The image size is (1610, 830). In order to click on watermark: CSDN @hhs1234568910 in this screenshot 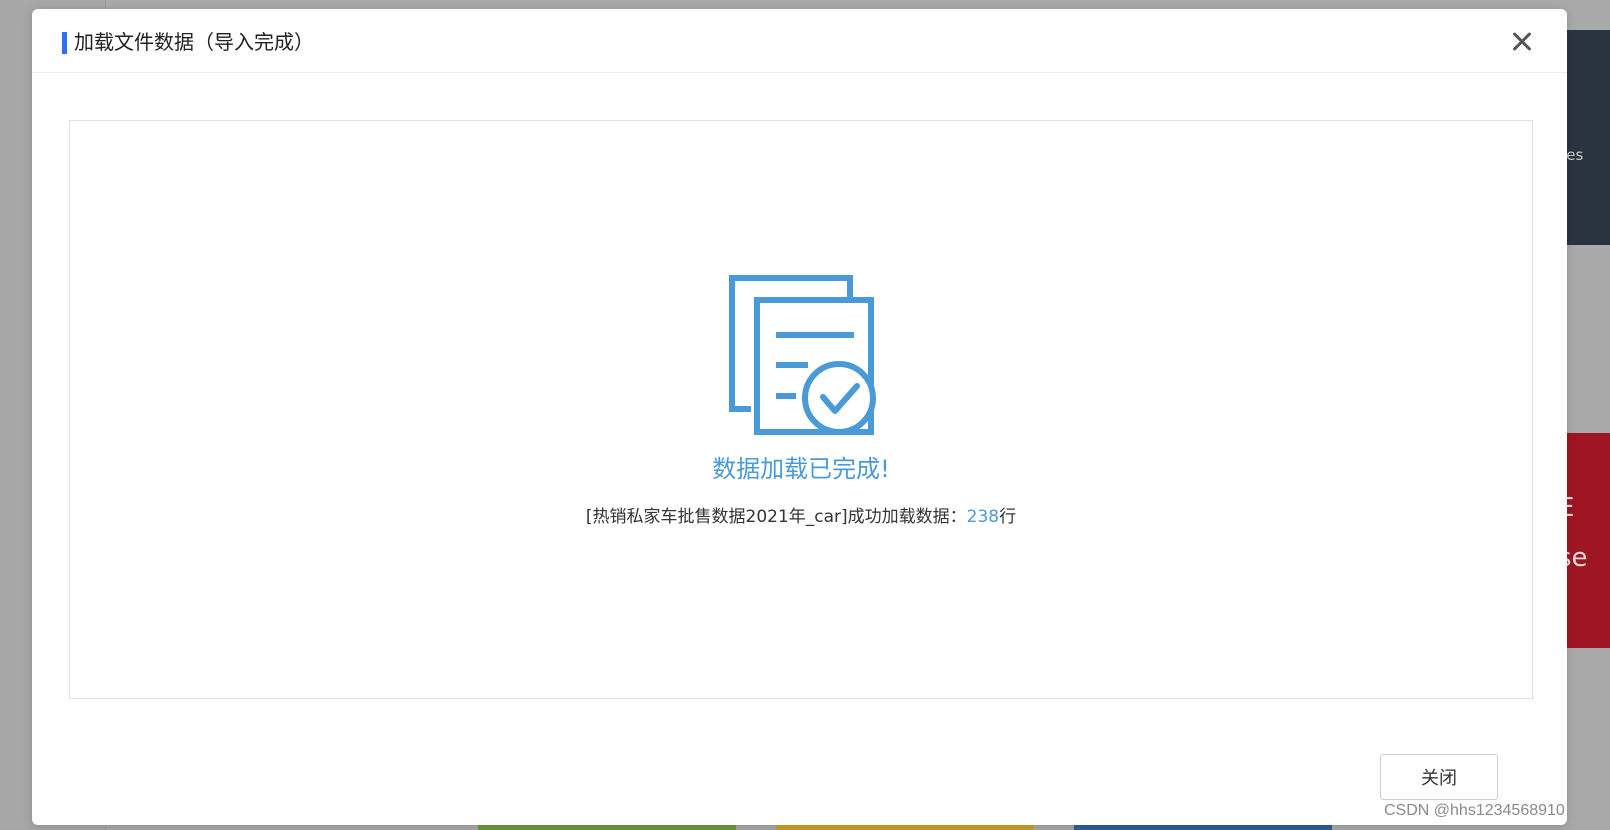, I will do `click(1474, 810)`.